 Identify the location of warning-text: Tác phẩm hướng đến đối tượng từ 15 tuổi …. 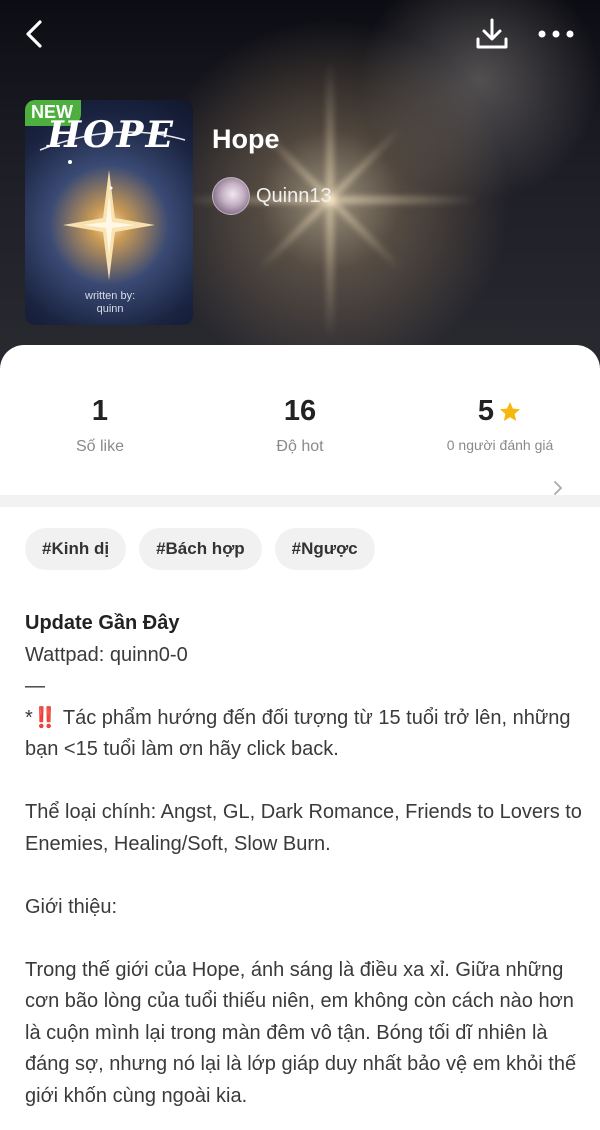
(298, 733).